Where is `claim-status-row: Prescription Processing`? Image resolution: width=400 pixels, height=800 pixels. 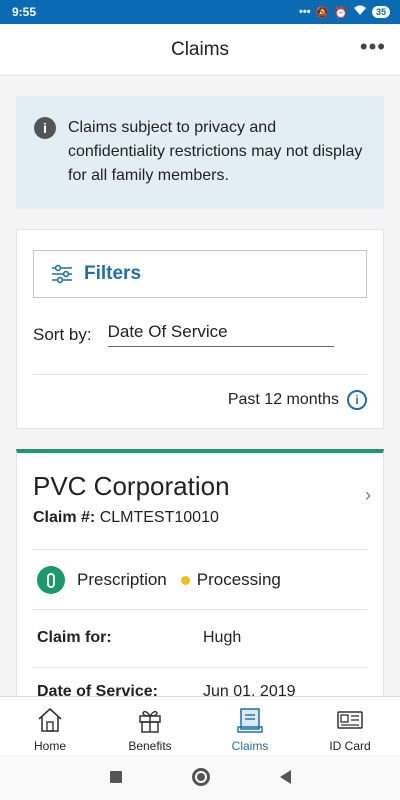 claim-status-row: Prescription Processing is located at coordinates (159, 580).